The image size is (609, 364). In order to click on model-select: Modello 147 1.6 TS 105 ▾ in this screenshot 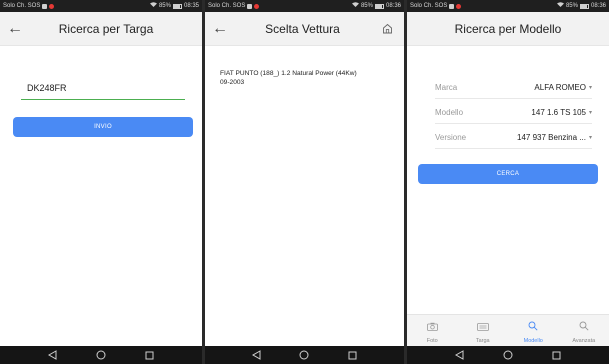, I will do `click(513, 113)`.